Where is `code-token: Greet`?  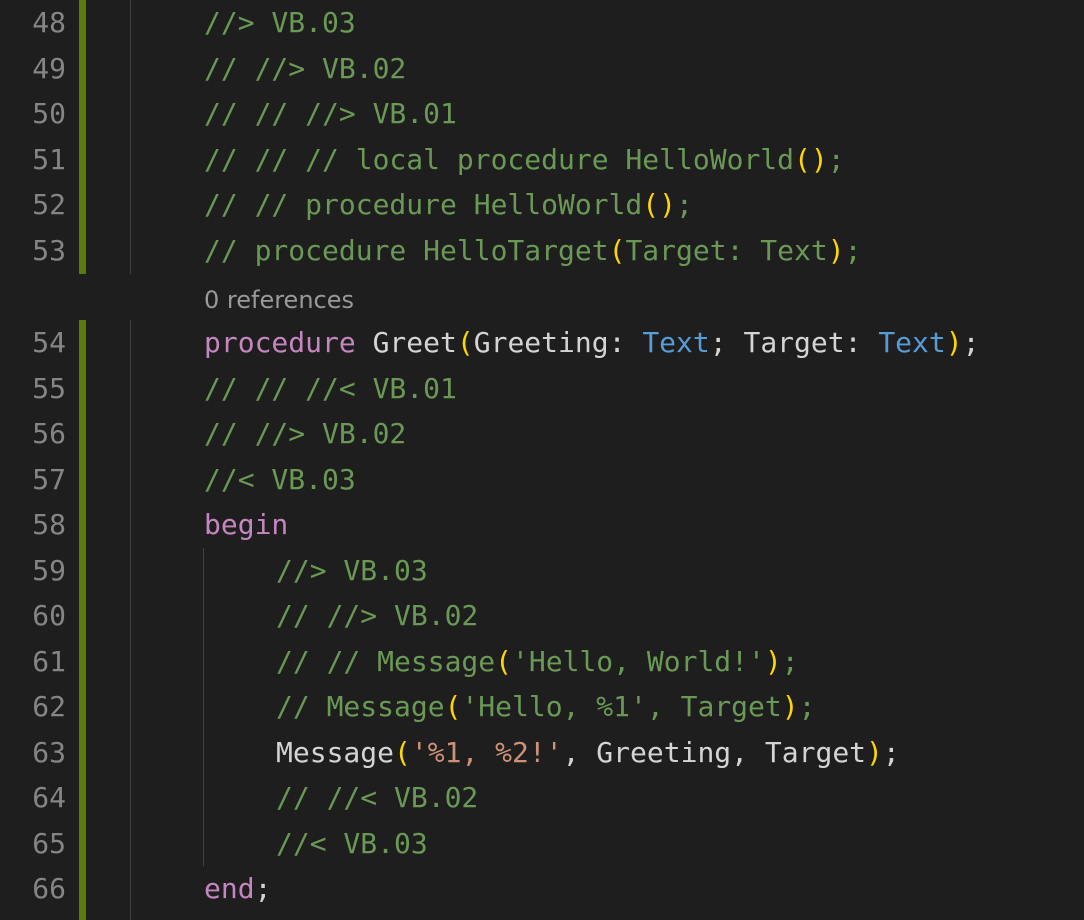 code-token: Greet is located at coordinates (406, 342).